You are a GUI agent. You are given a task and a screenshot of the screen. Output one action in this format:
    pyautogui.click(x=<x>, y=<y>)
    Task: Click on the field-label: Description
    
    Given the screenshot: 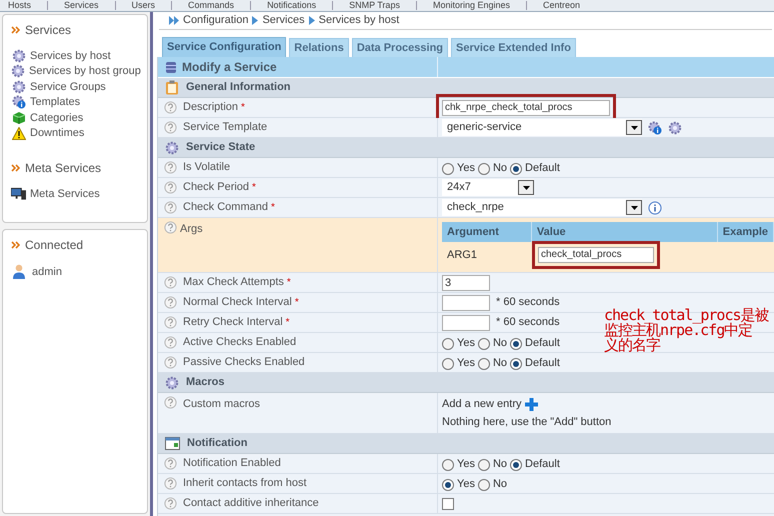 What is the action you would take?
    pyautogui.click(x=210, y=108)
    